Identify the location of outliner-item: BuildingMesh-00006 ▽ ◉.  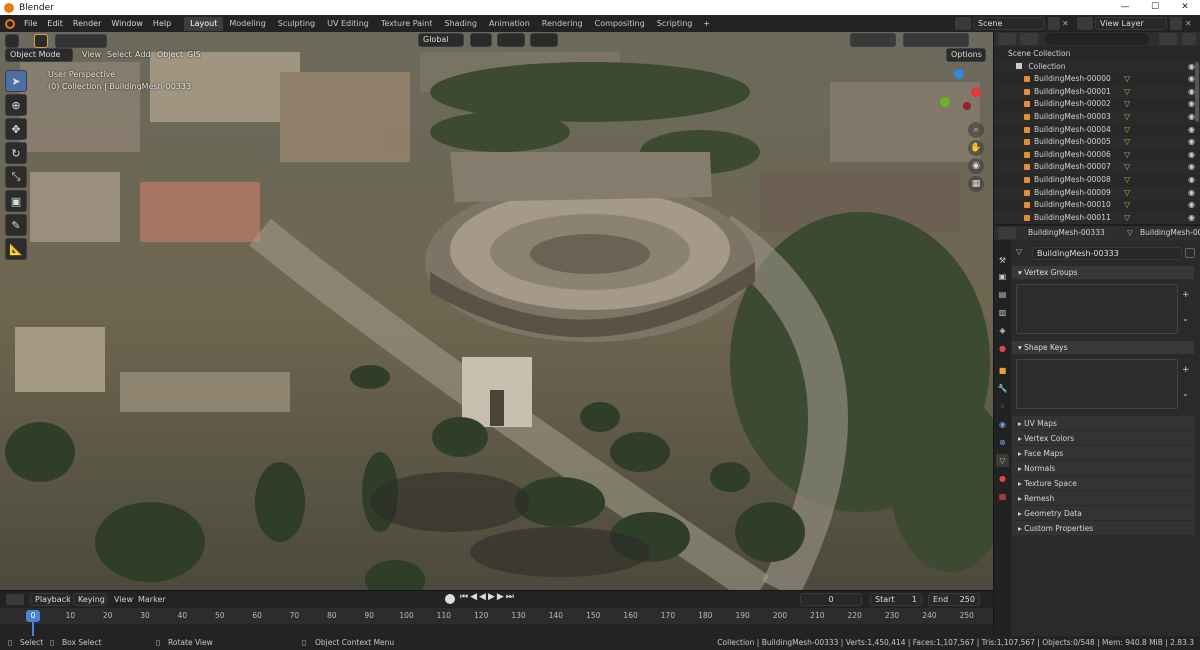
(1097, 155).